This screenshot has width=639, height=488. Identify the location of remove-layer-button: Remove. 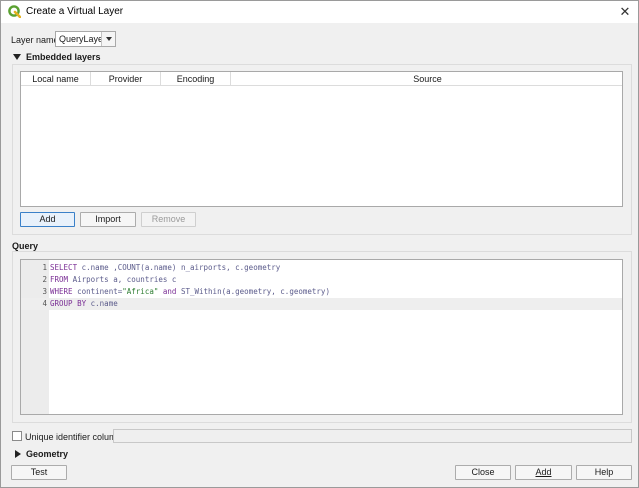
(168, 219).